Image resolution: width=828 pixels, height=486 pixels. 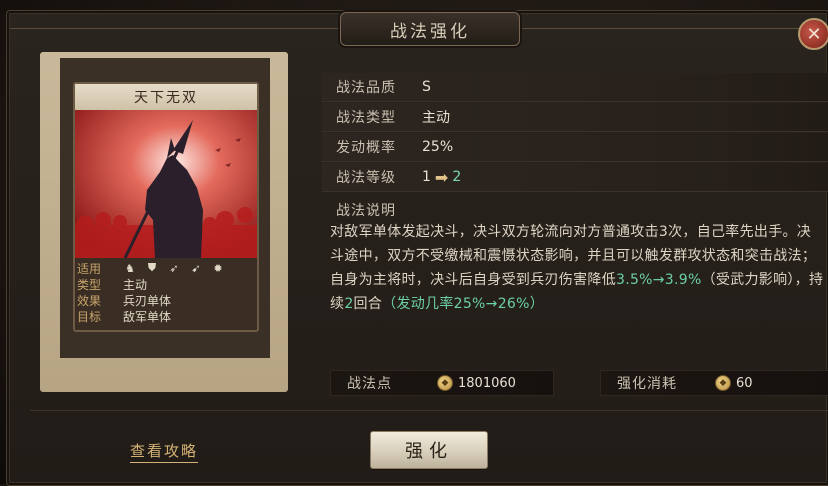 What do you see at coordinates (218, 268) in the screenshot?
I see `siege-icon: ✹` at bounding box center [218, 268].